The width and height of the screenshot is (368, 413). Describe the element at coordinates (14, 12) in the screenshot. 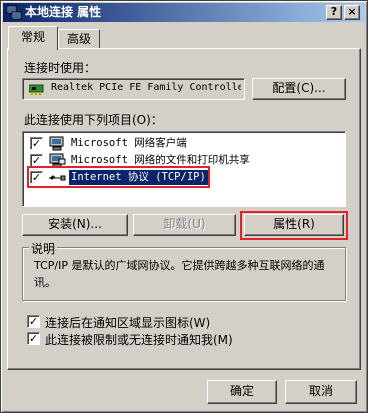

I see `network-connection-icon` at that location.